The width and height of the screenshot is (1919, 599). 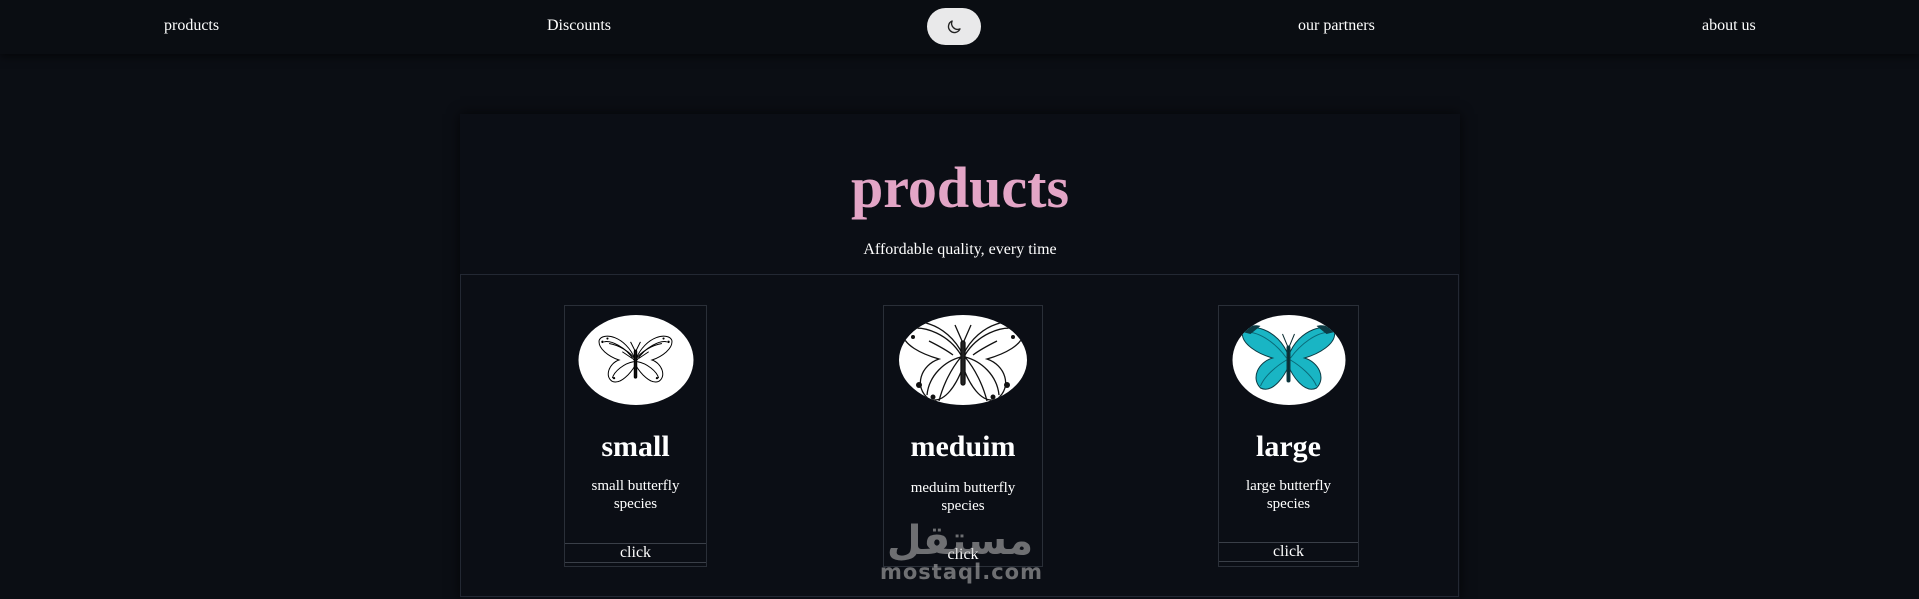 I want to click on moon-icon, so click(x=954, y=26).